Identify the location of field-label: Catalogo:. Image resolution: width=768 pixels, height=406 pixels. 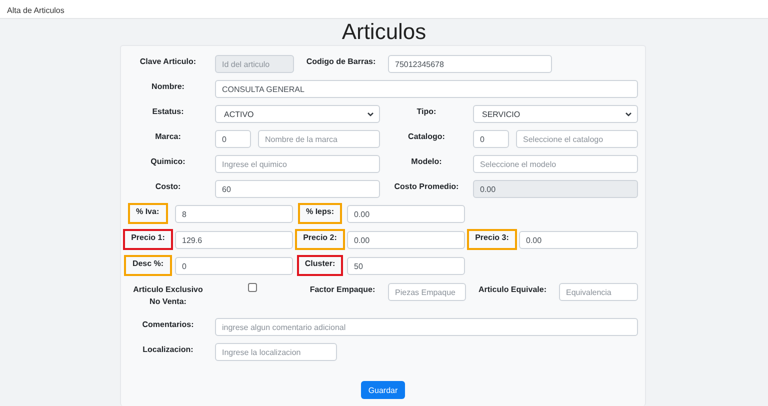
(426, 137).